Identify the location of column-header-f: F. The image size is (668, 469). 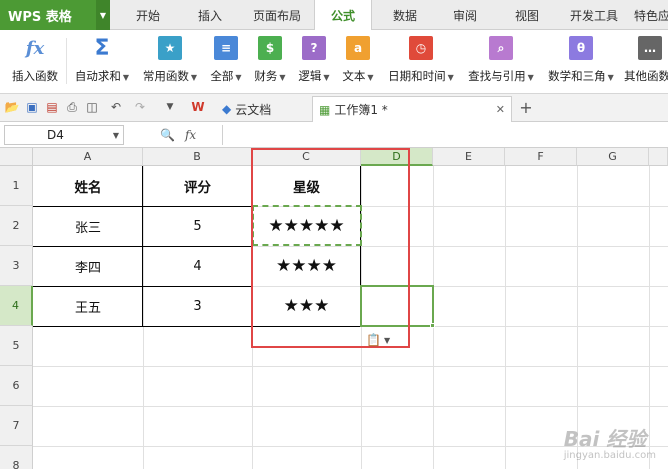
(541, 157).